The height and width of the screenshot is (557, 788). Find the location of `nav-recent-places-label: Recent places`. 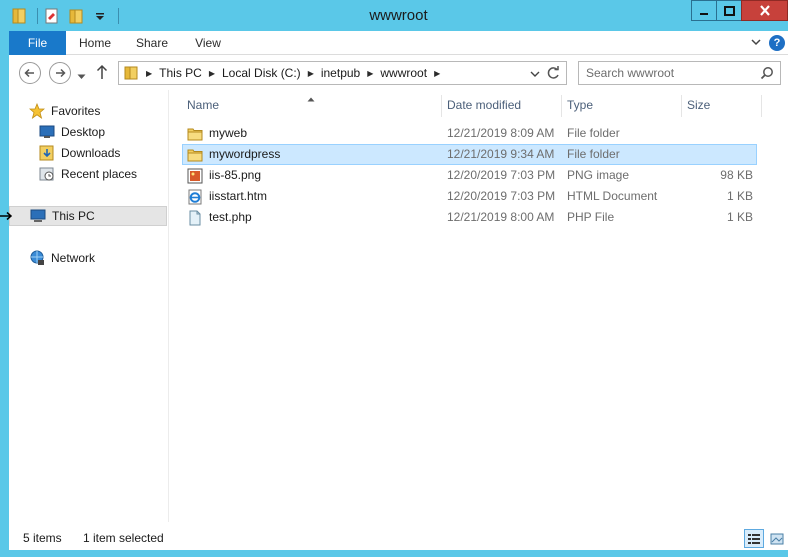

nav-recent-places-label: Recent places is located at coordinates (99, 174).